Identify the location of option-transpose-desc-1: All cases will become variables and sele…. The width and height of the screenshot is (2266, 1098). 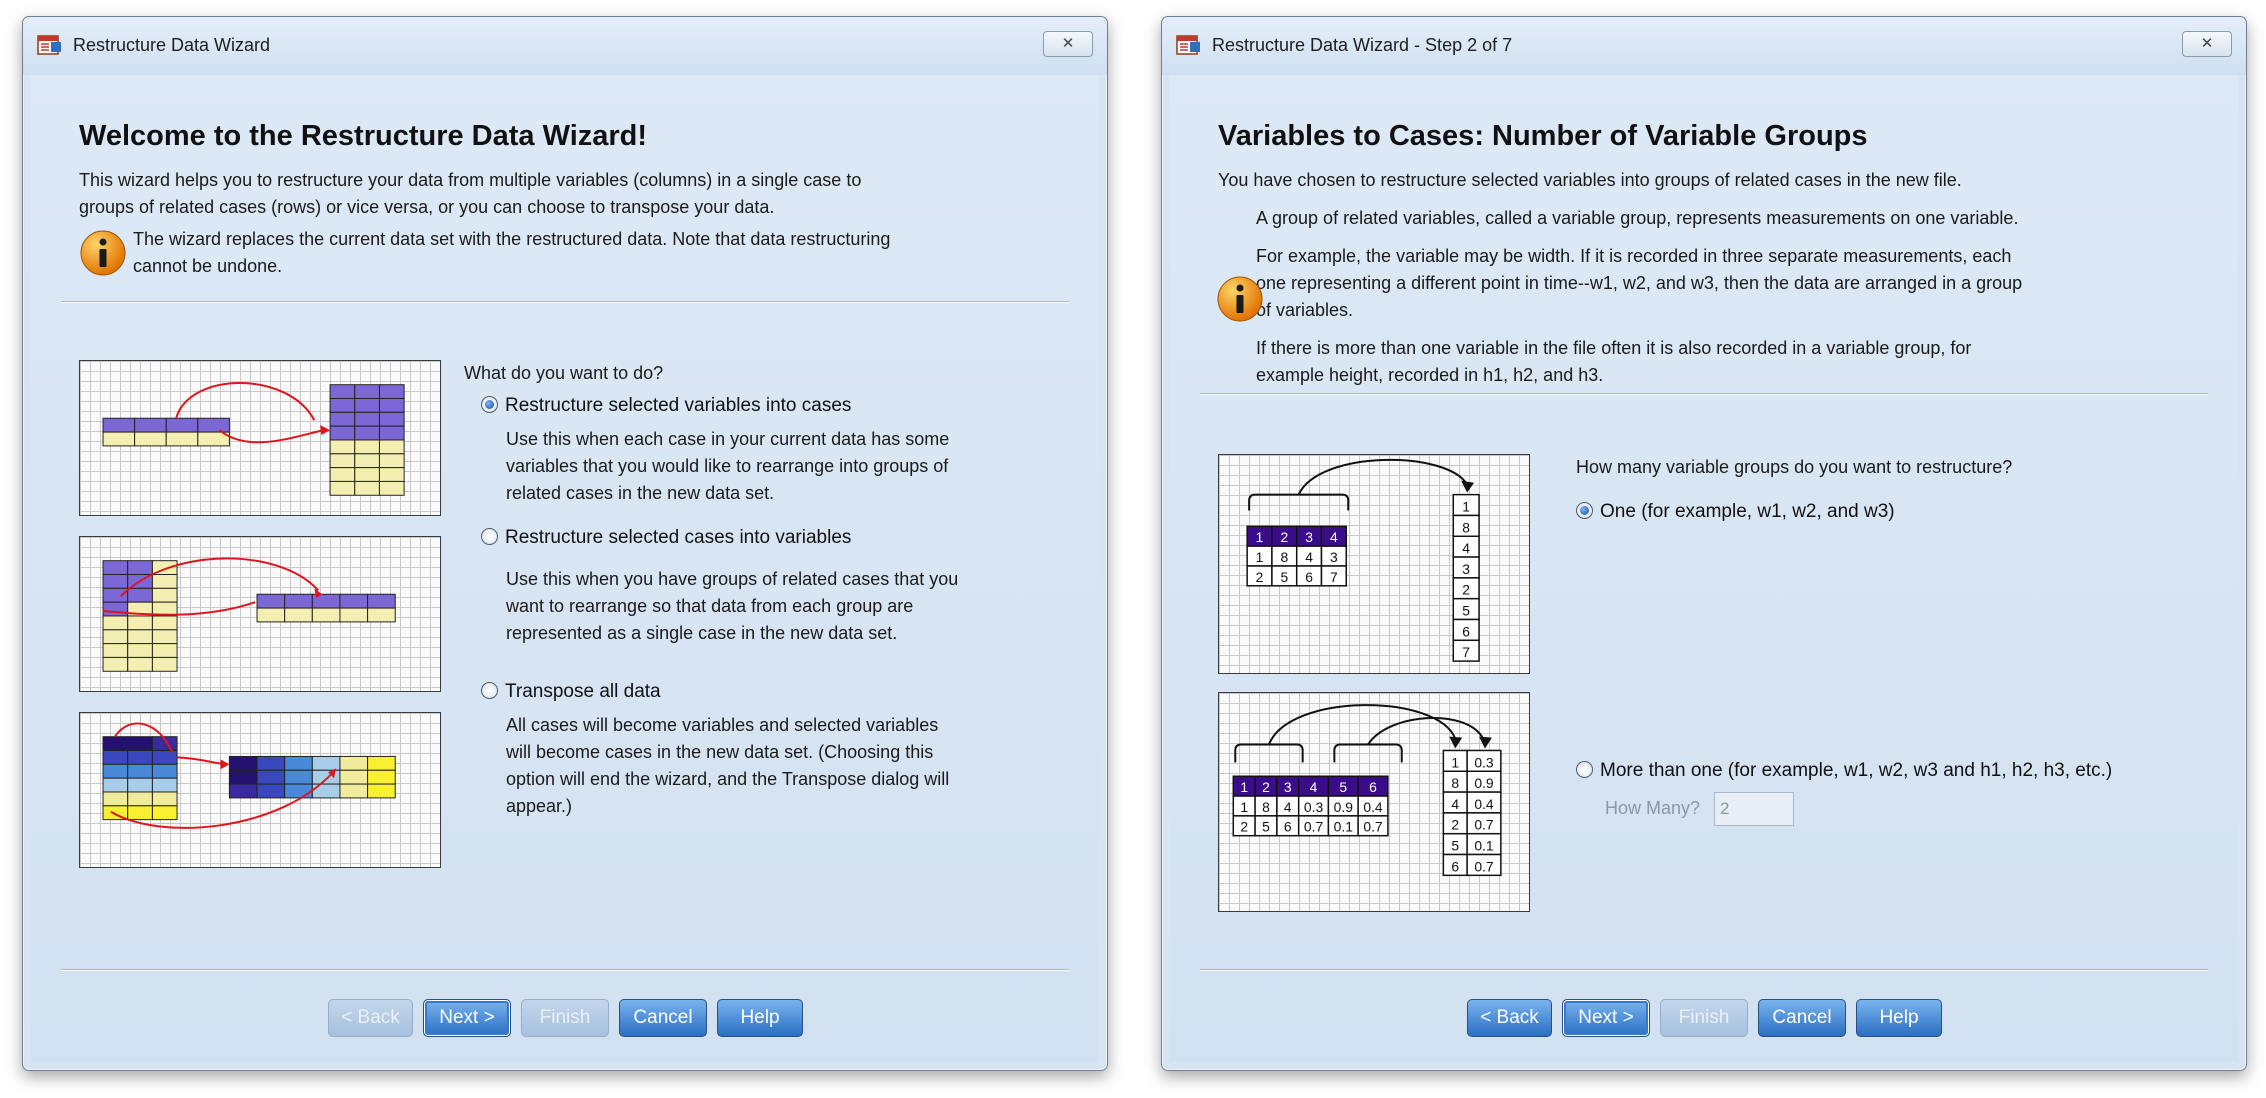
(722, 725).